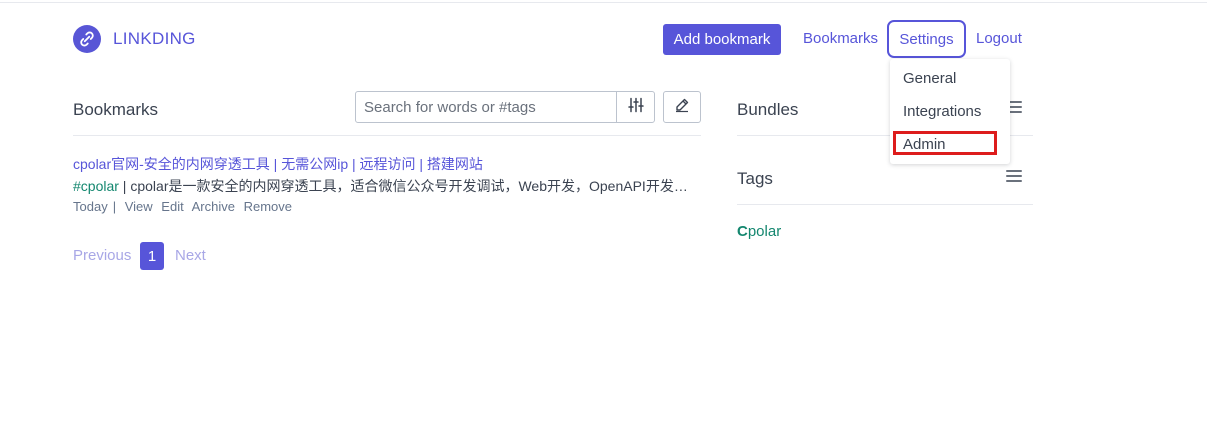 The width and height of the screenshot is (1207, 446). What do you see at coordinates (102, 255) in the screenshot?
I see `pagination-previous: Previous` at bounding box center [102, 255].